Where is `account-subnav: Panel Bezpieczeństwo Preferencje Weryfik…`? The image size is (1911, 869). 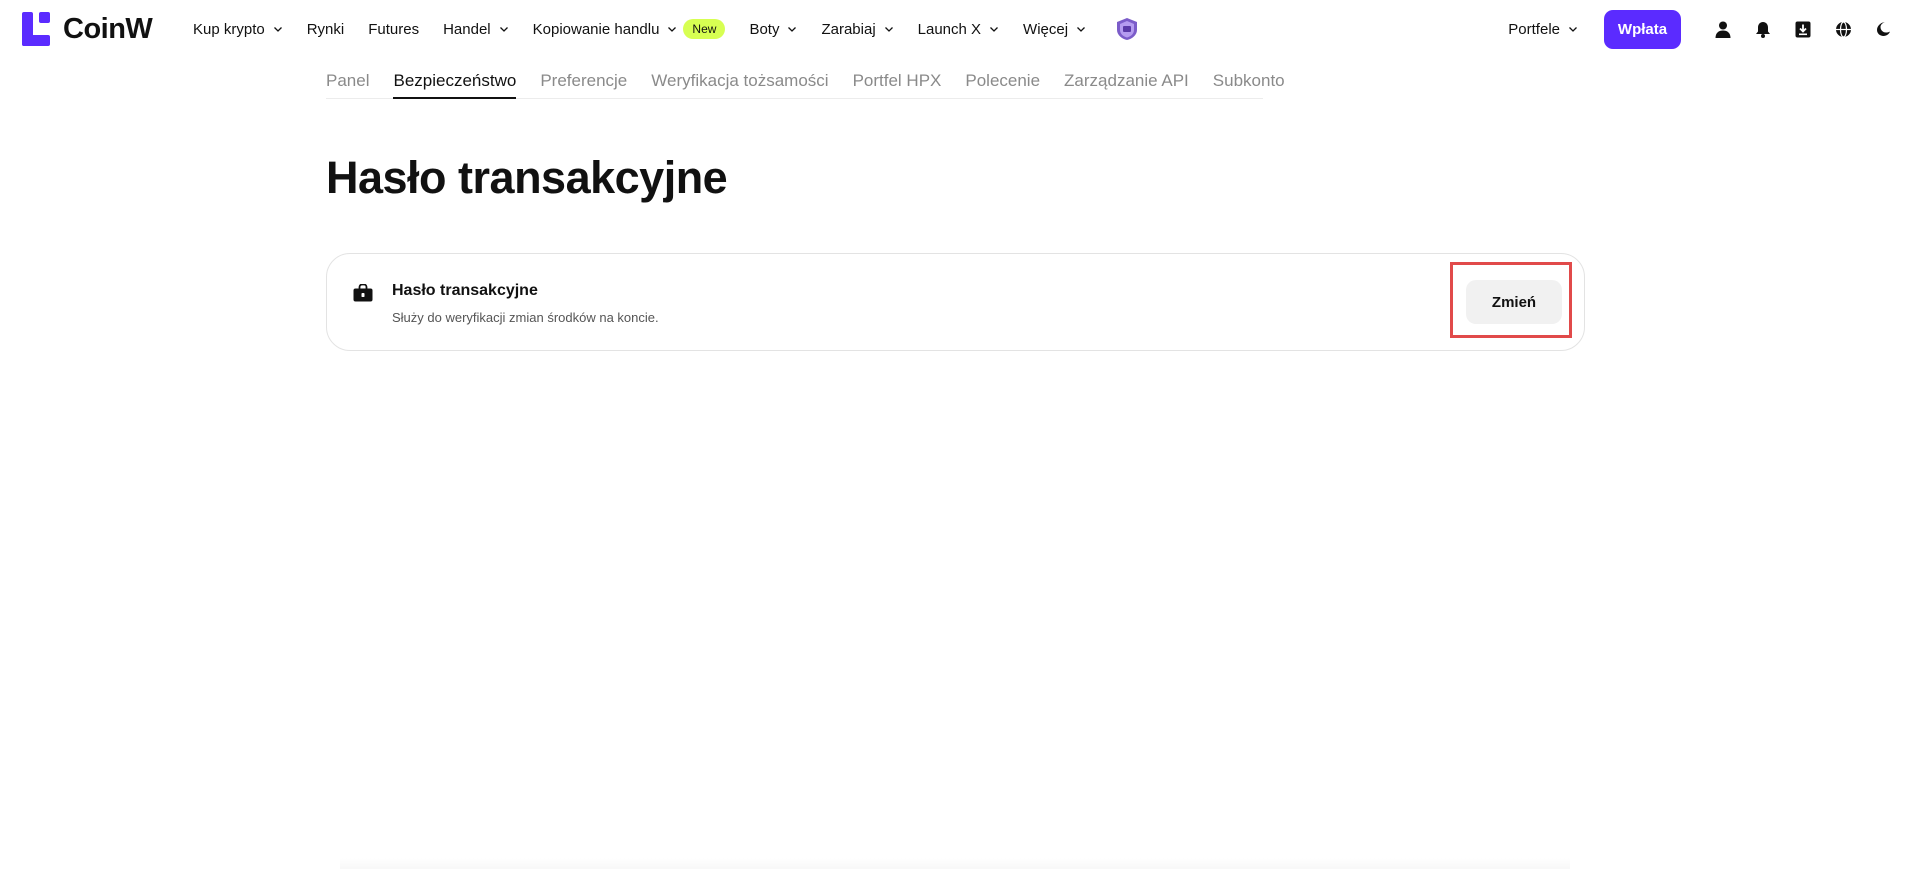
account-subnav: Panel Bezpieczeństwo Preferencje Weryfik… is located at coordinates (805, 78).